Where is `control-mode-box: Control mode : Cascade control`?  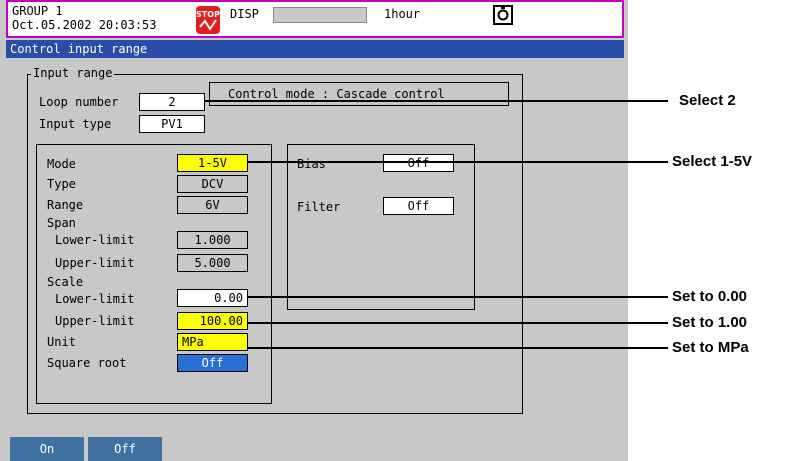 control-mode-box: Control mode : Cascade control is located at coordinates (359, 94).